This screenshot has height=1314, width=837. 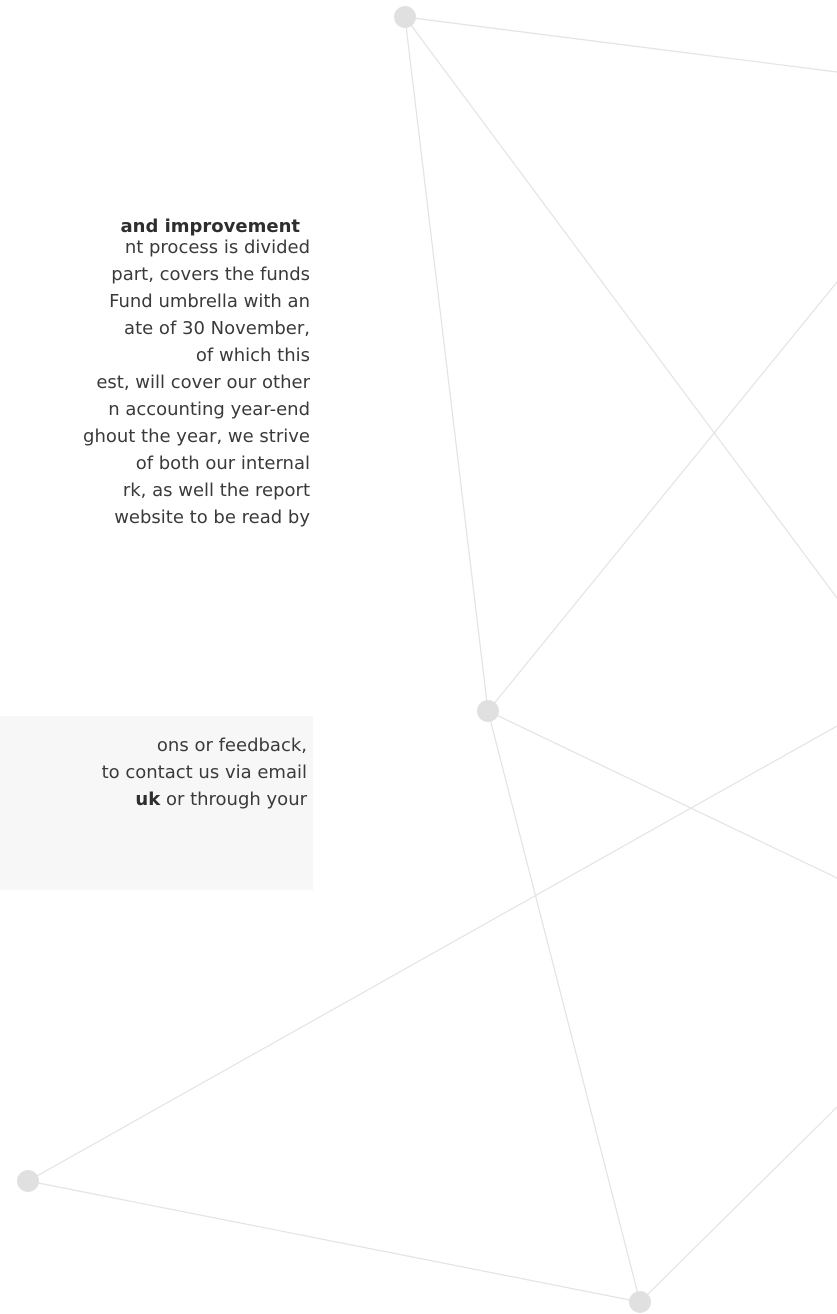 What do you see at coordinates (209, 409) in the screenshot?
I see `paragraph-line: n accounting year-end` at bounding box center [209, 409].